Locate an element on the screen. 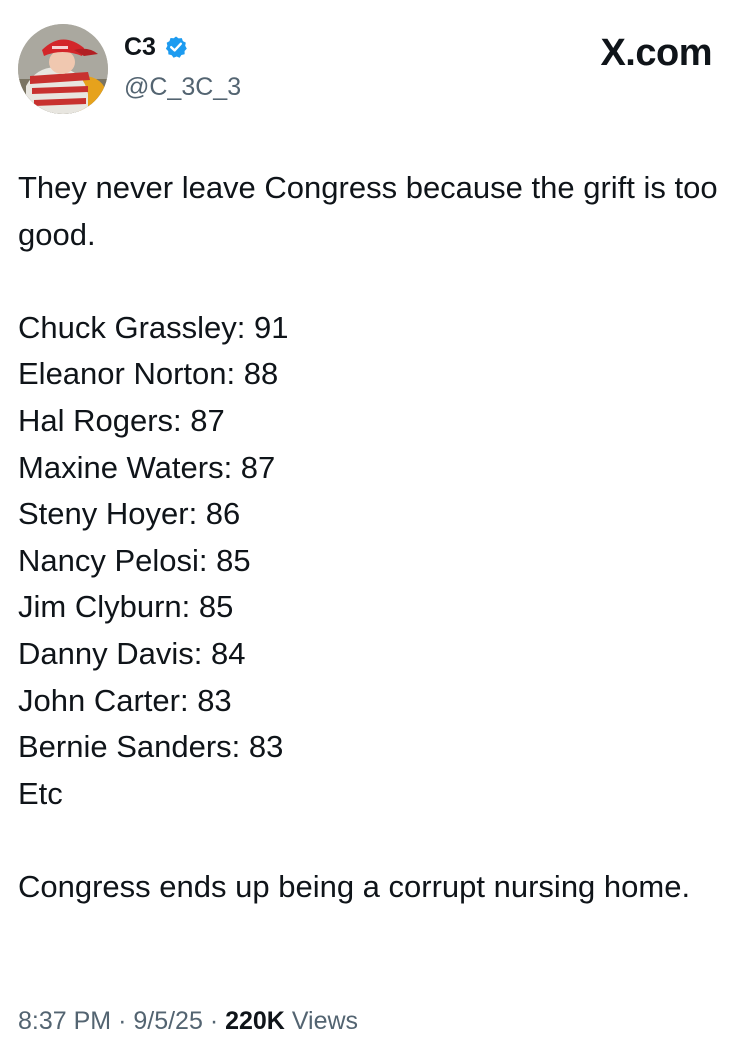 This screenshot has width=750, height=1045. list-item: Bernie Sanders: 83 is located at coordinates (151, 747).